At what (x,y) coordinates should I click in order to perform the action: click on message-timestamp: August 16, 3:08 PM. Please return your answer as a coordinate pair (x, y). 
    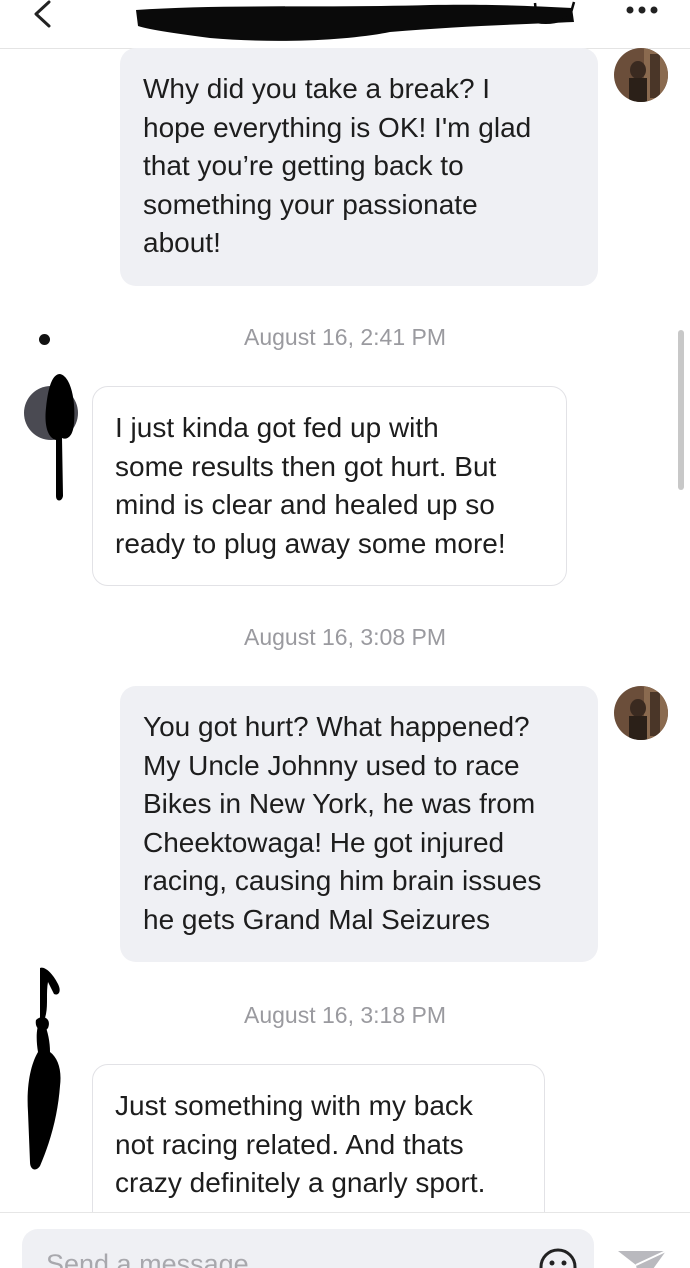
    Looking at the image, I should click on (344, 637).